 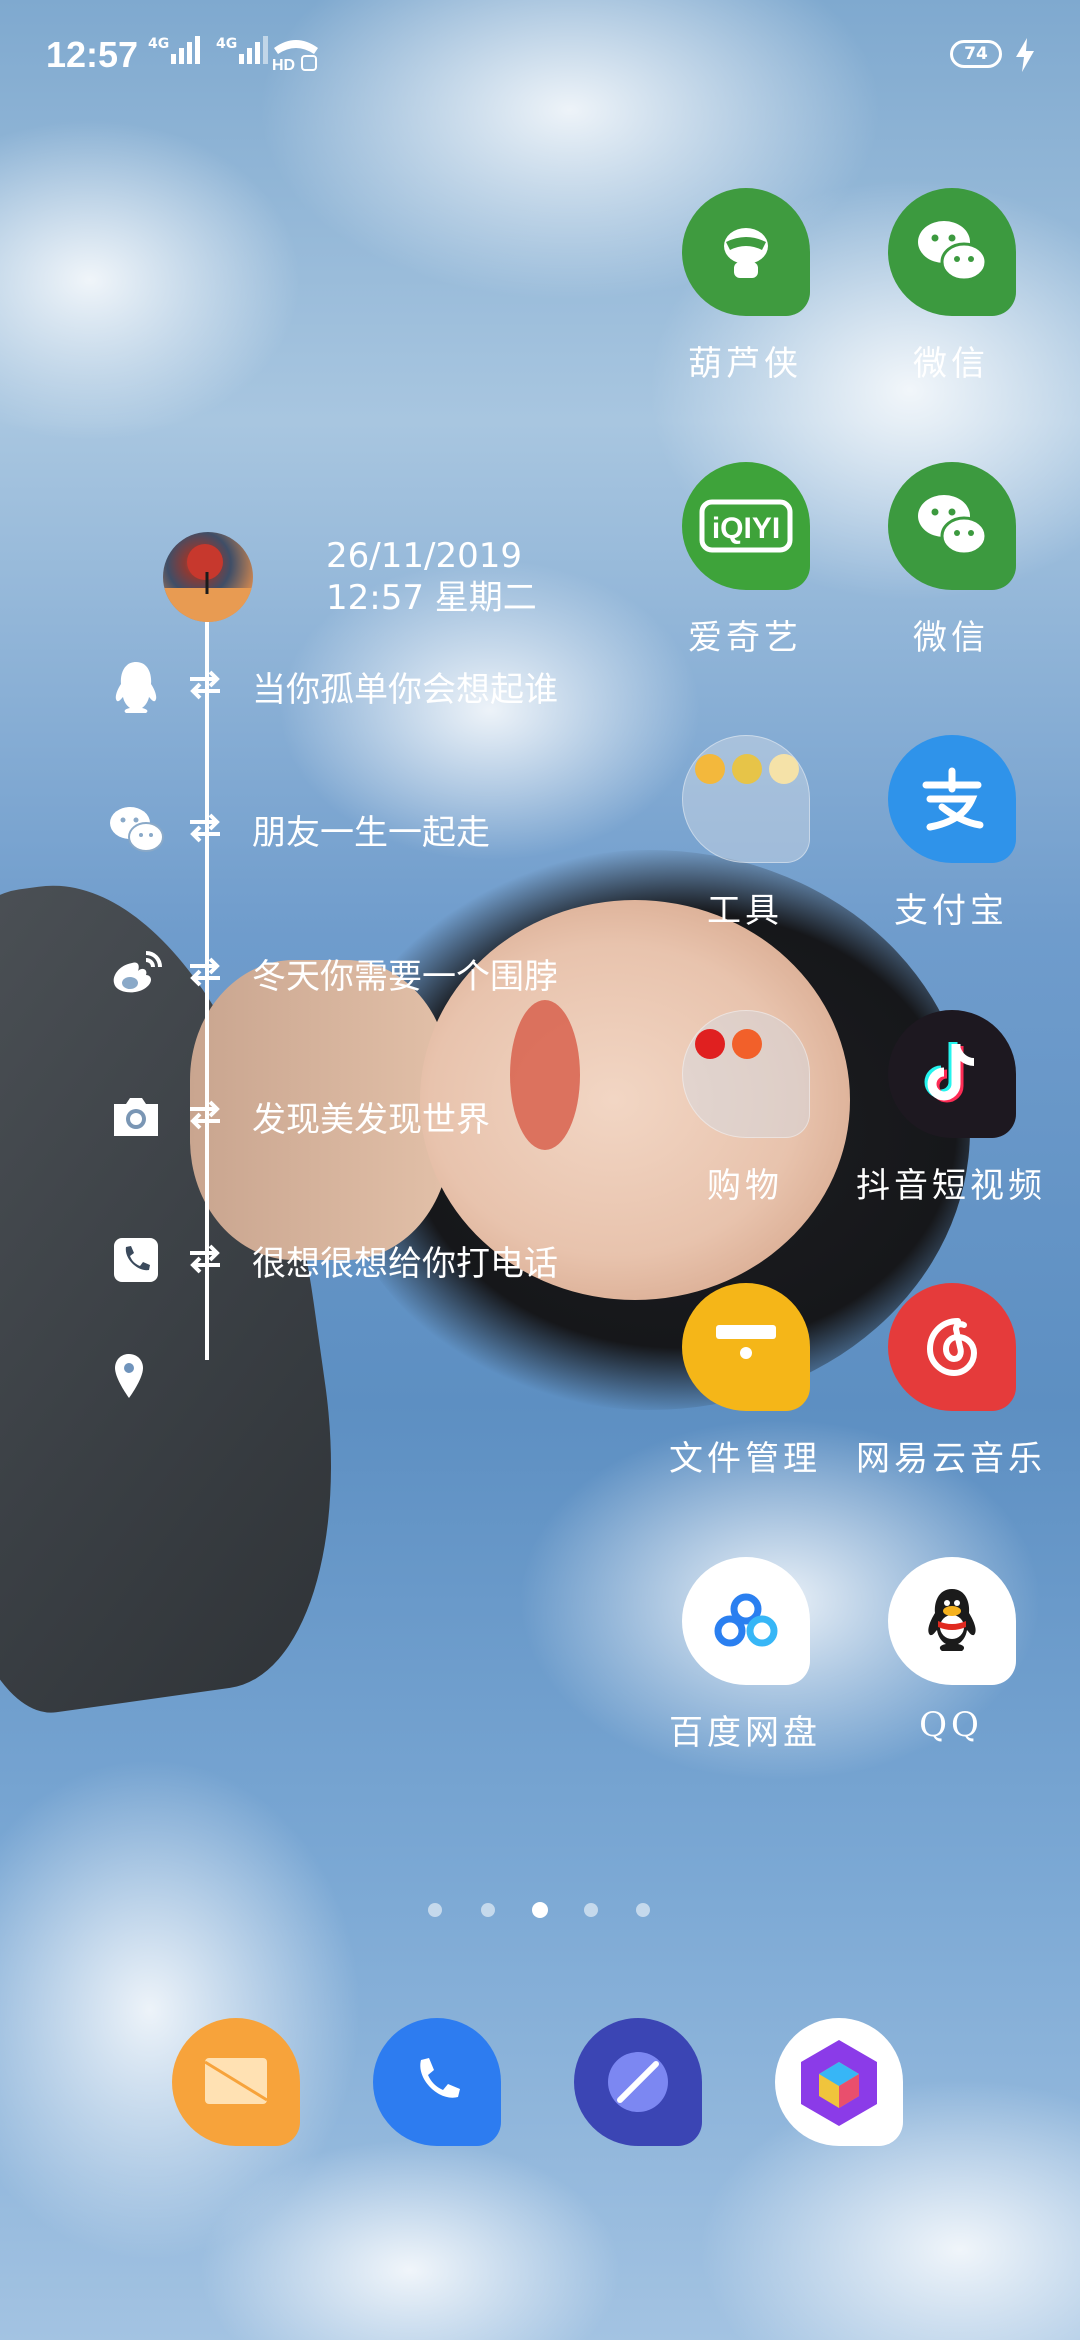 What do you see at coordinates (952, 1074) in the screenshot?
I see `douyin-icon` at bounding box center [952, 1074].